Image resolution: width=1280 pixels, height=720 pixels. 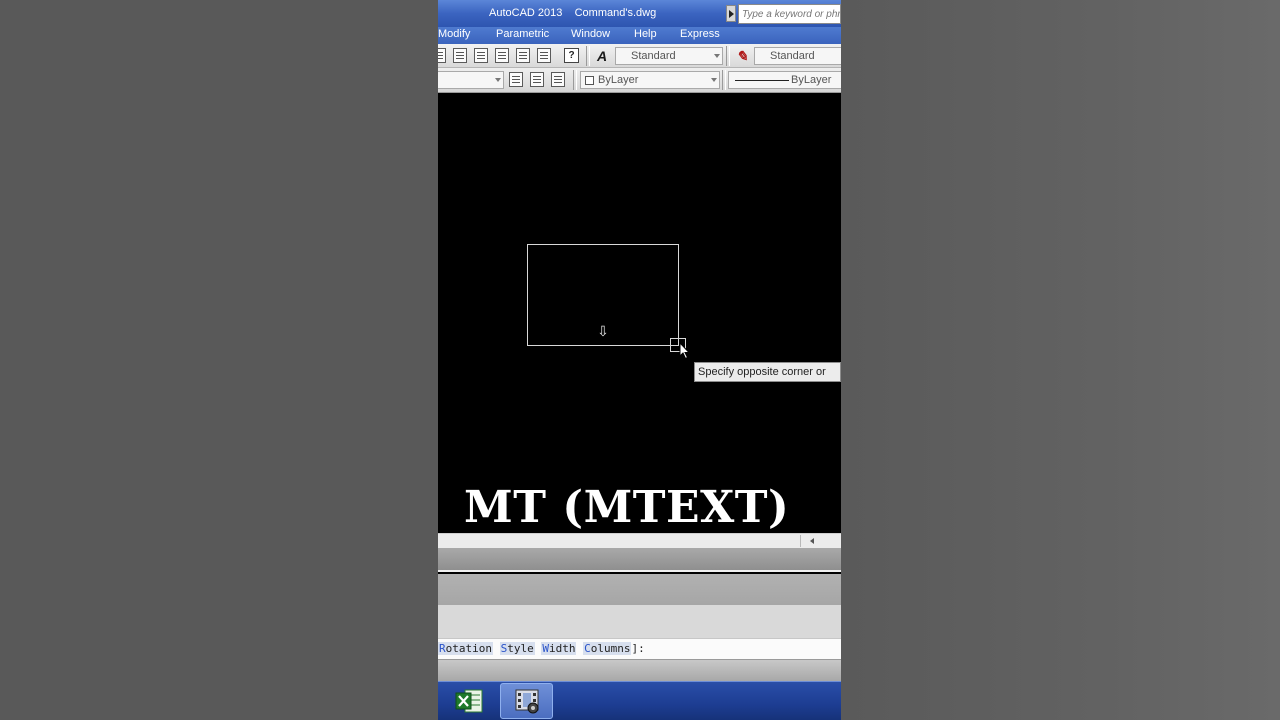 What do you see at coordinates (522, 34) in the screenshot?
I see `menu-parametric: Parametric` at bounding box center [522, 34].